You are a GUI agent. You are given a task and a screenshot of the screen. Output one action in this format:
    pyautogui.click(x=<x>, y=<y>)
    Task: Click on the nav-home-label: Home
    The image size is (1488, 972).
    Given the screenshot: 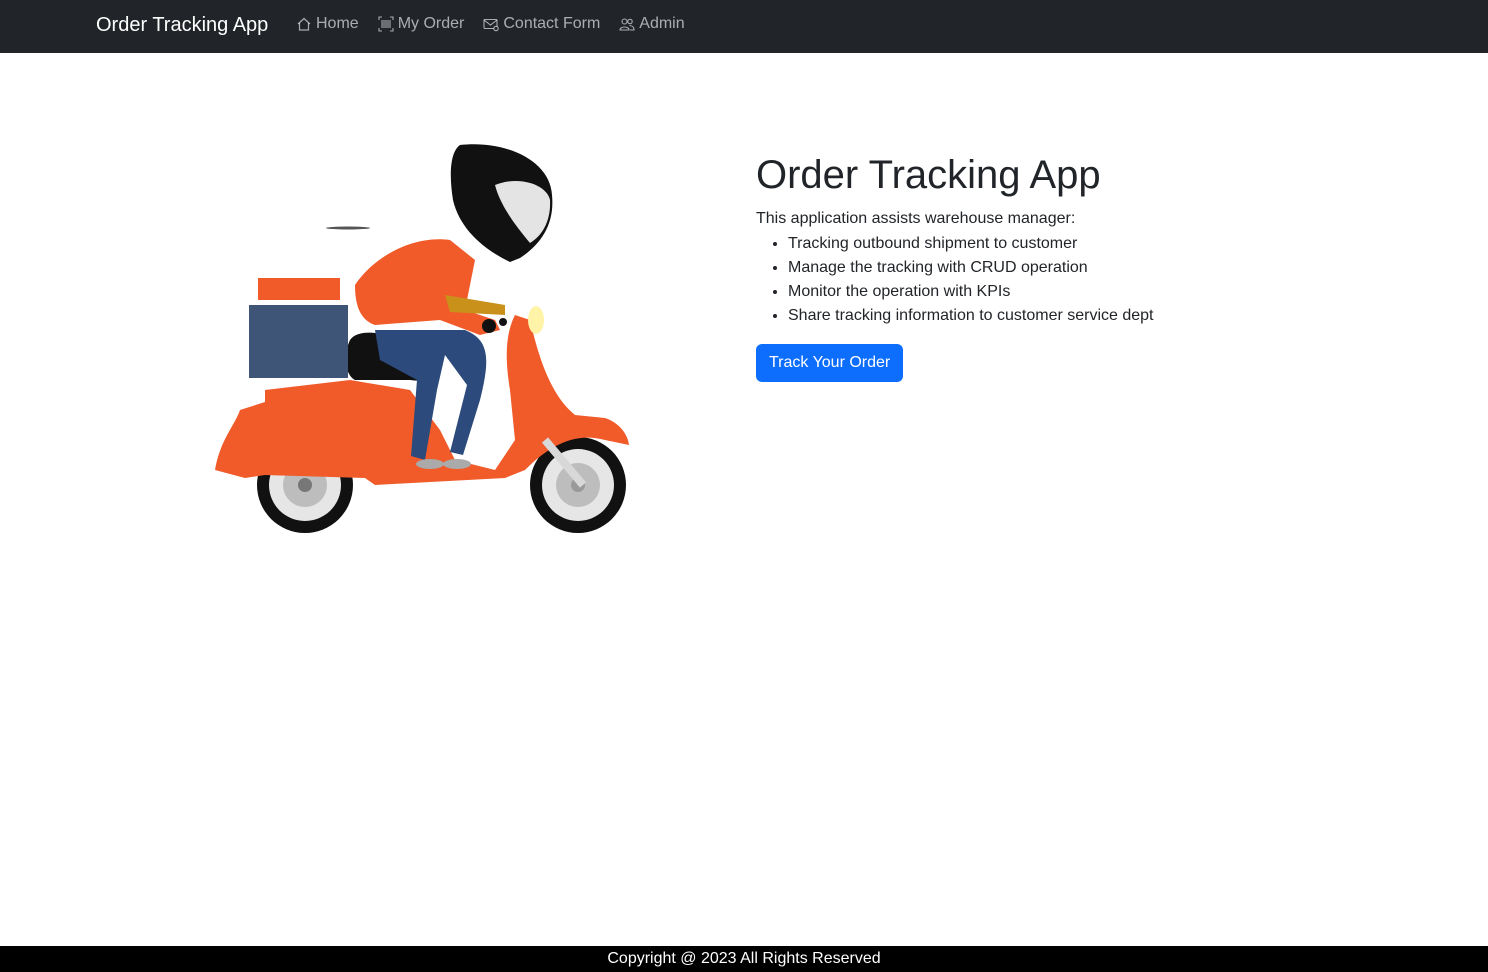 What is the action you would take?
    pyautogui.click(x=337, y=23)
    